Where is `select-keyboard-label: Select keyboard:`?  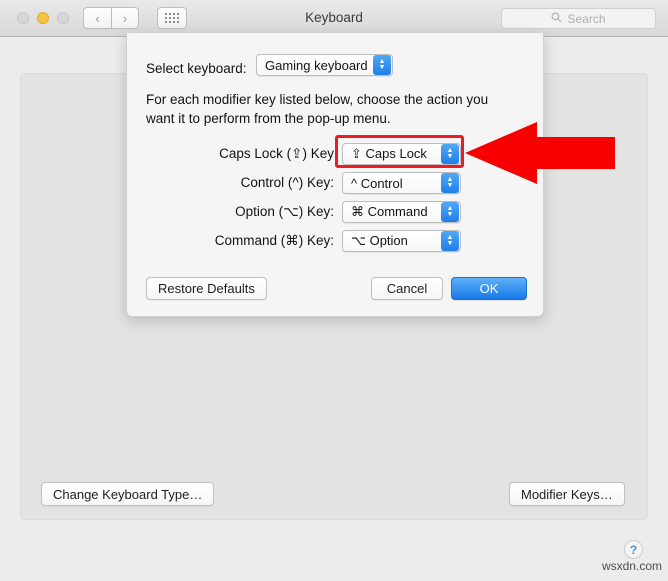
select-keyboard-label: Select keyboard: is located at coordinates (196, 68).